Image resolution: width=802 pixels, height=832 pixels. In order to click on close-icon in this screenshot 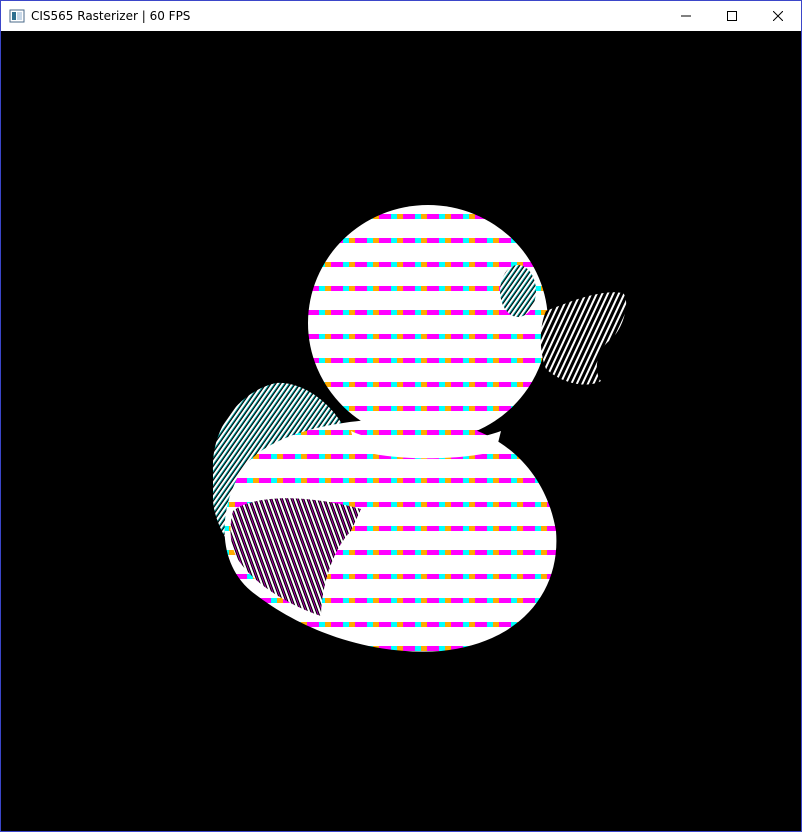, I will do `click(778, 16)`.